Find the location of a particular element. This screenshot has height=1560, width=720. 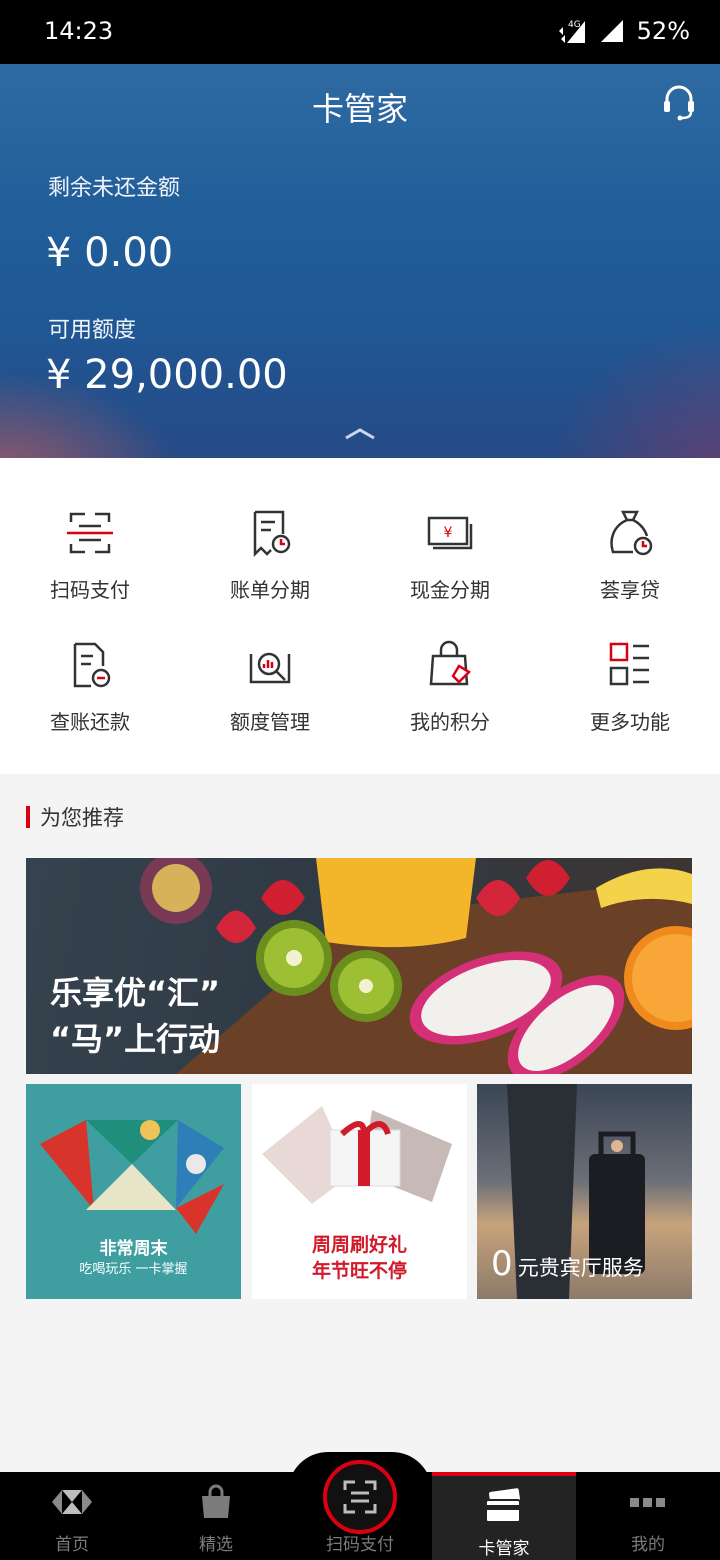

tab-home: 首页 is located at coordinates (72, 1516).